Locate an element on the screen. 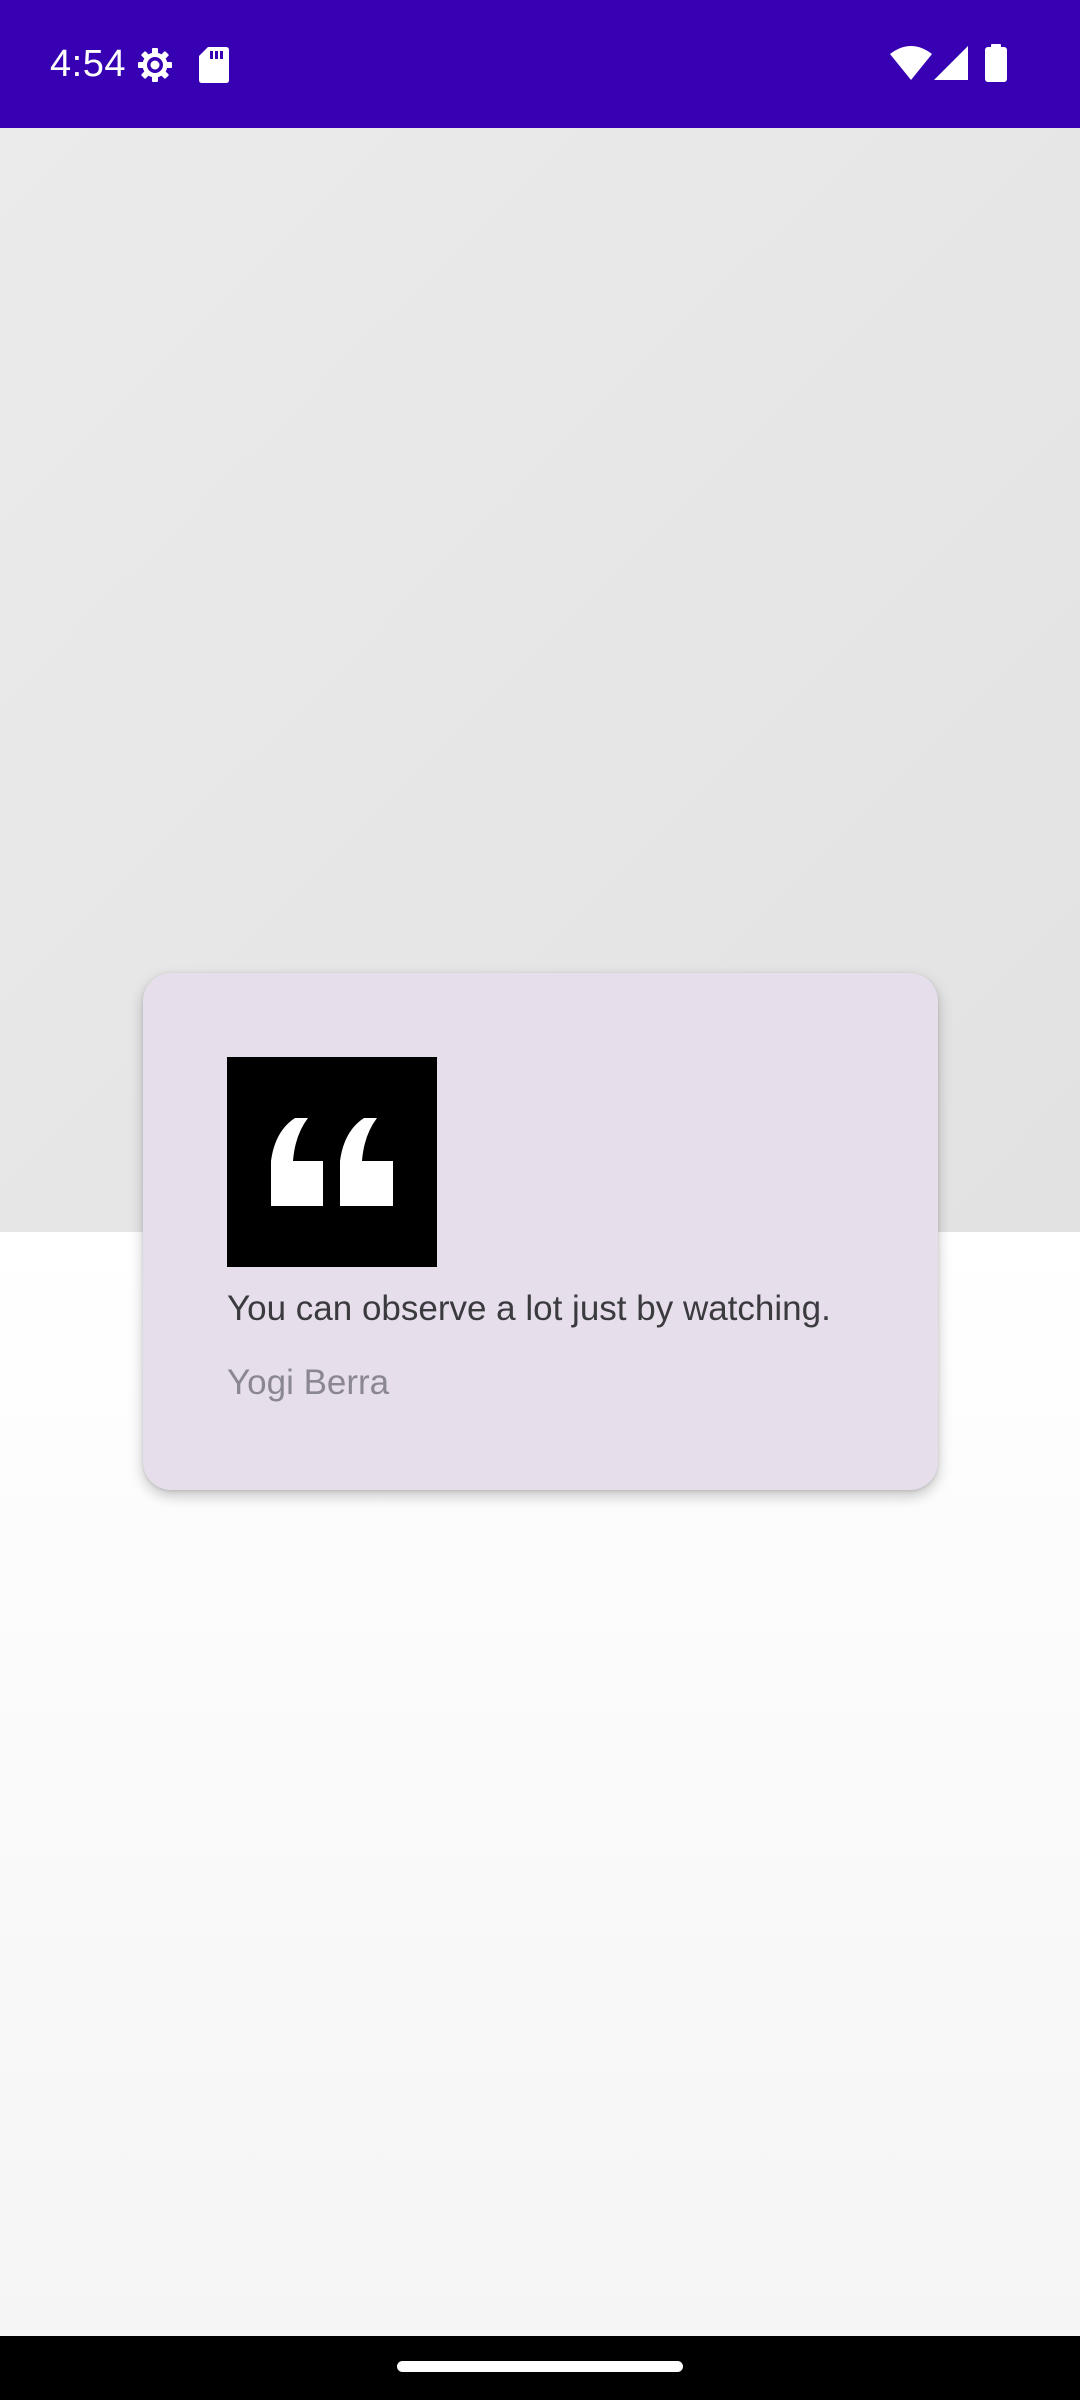 Image resolution: width=1080 pixels, height=2400 pixels. cell-signal-icon is located at coordinates (951, 63).